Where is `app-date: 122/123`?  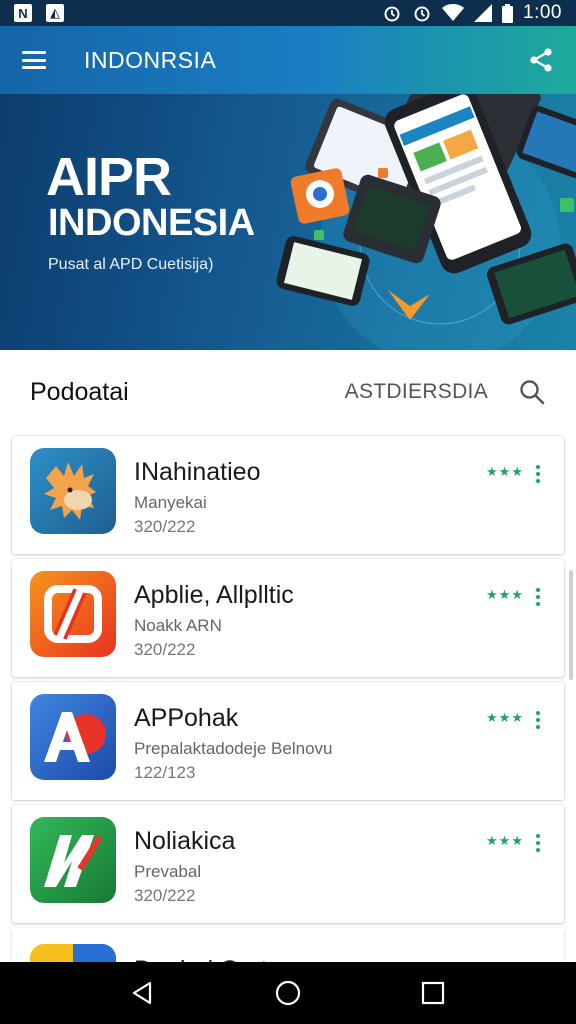
app-date: 122/123 is located at coordinates (165, 772).